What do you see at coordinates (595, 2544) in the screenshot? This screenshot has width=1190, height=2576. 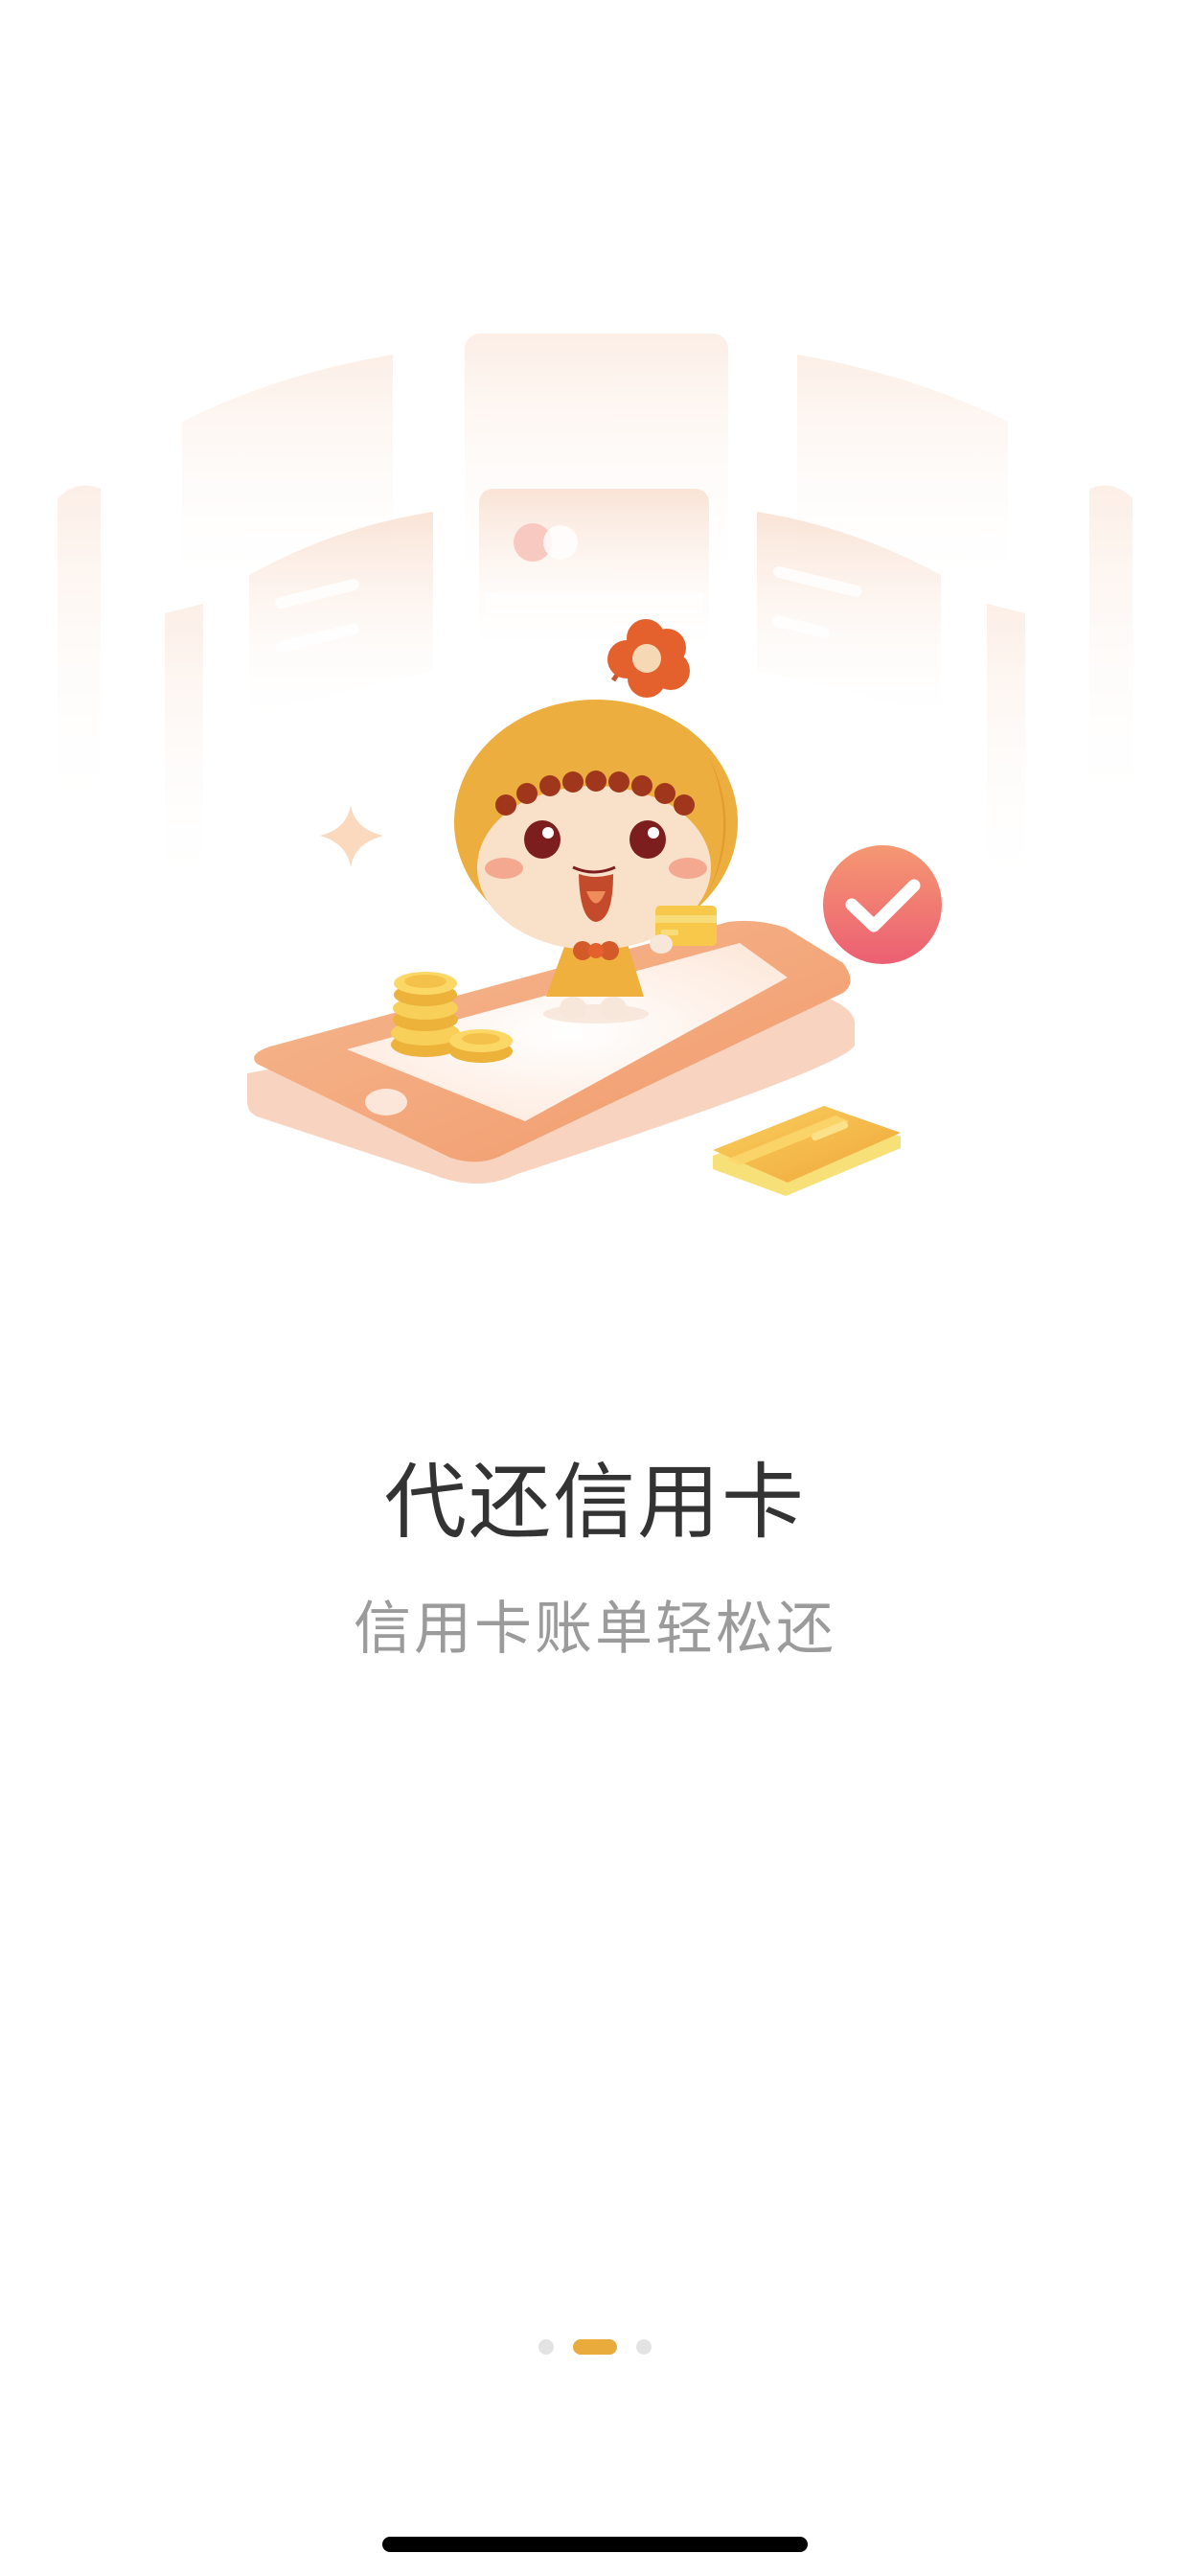 I see `home-indicator` at bounding box center [595, 2544].